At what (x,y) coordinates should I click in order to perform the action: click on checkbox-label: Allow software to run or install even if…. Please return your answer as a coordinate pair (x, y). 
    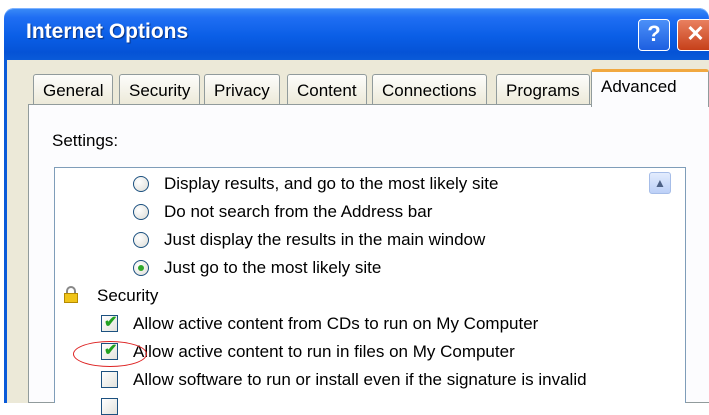
    Looking at the image, I should click on (360, 379).